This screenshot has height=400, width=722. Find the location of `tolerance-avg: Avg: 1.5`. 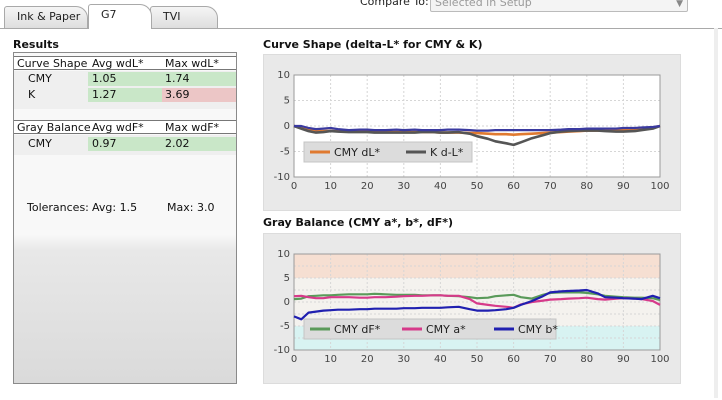

tolerance-avg: Avg: 1.5 is located at coordinates (115, 207).